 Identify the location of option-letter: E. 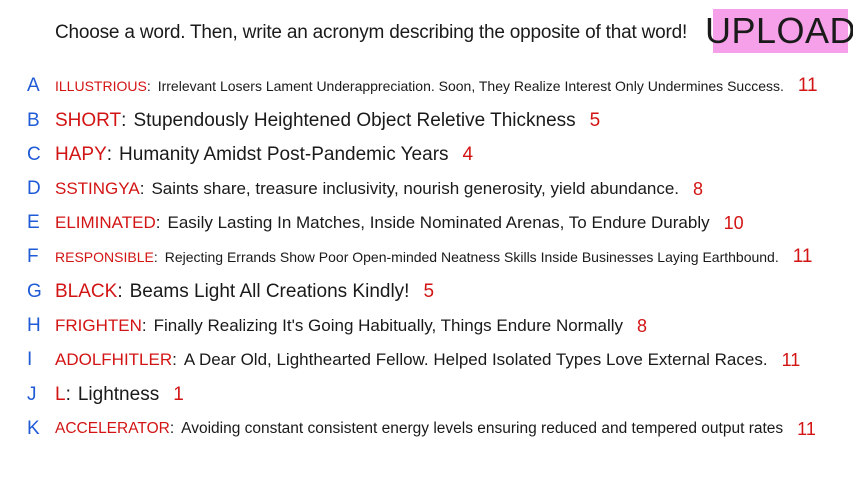
(33, 222).